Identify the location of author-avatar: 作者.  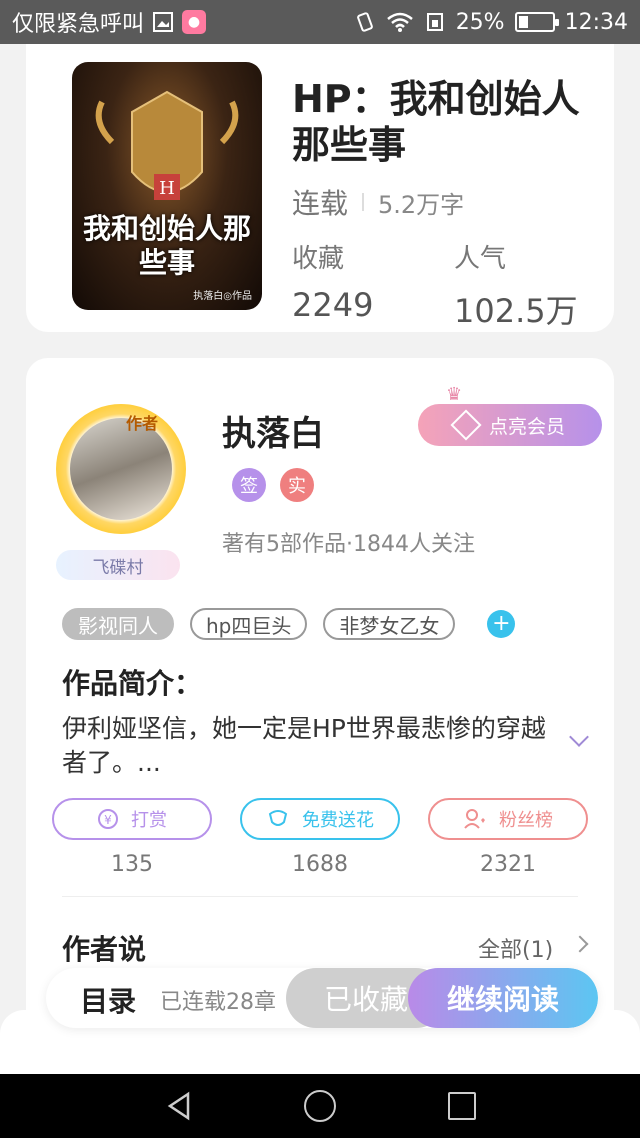
(121, 469).